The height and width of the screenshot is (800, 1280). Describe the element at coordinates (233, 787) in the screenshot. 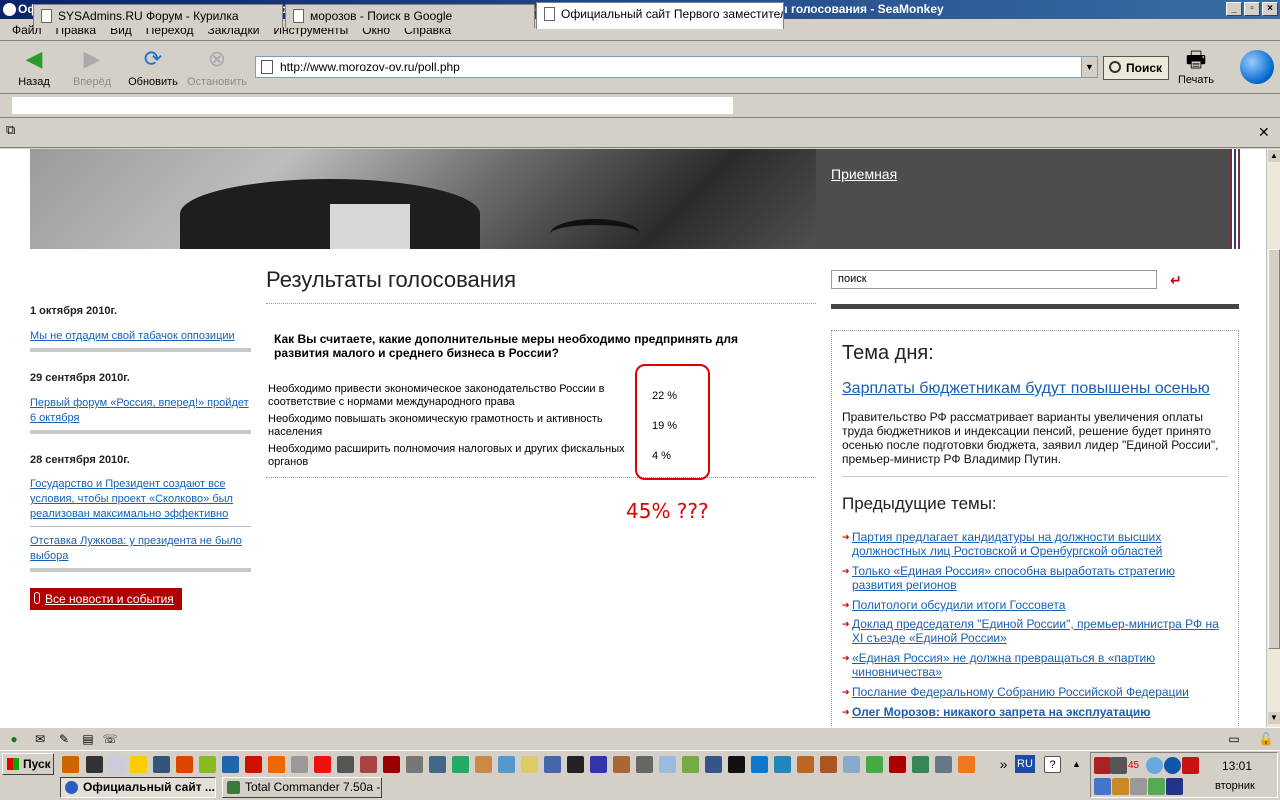

I see `total-commander-icon` at that location.